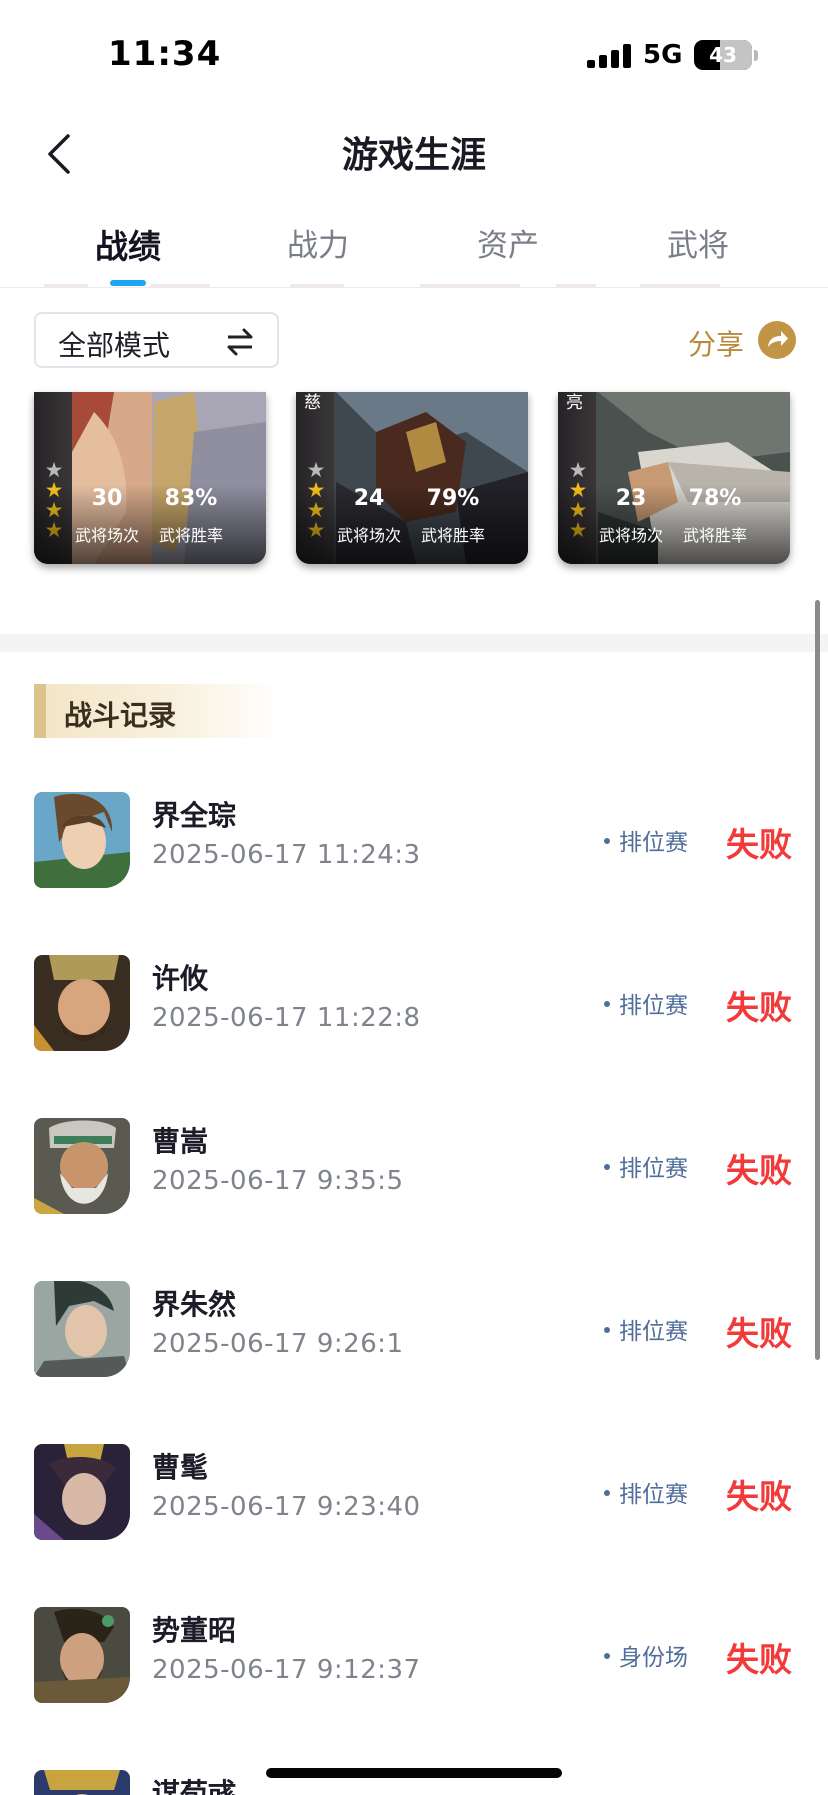 This screenshot has height=1795, width=828. Describe the element at coordinates (312, 403) in the screenshot. I see `hero-name-fragment: 慈` at that location.